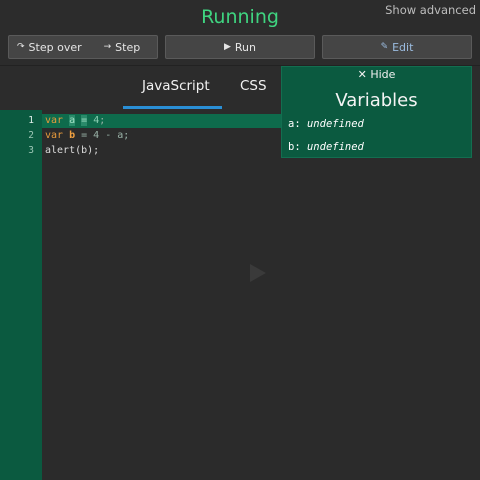 The image size is (480, 480). What do you see at coordinates (21, 295) in the screenshot?
I see `line-number-gutter: 1 2 3` at bounding box center [21, 295].